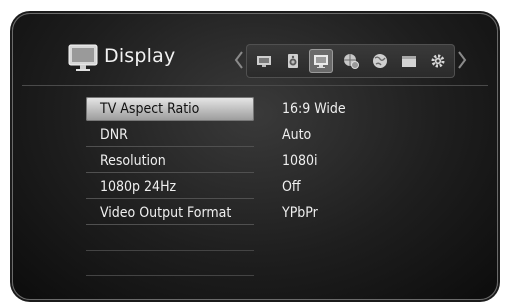 This screenshot has height=302, width=512. I want to click on tab-monitor, so click(264, 61).